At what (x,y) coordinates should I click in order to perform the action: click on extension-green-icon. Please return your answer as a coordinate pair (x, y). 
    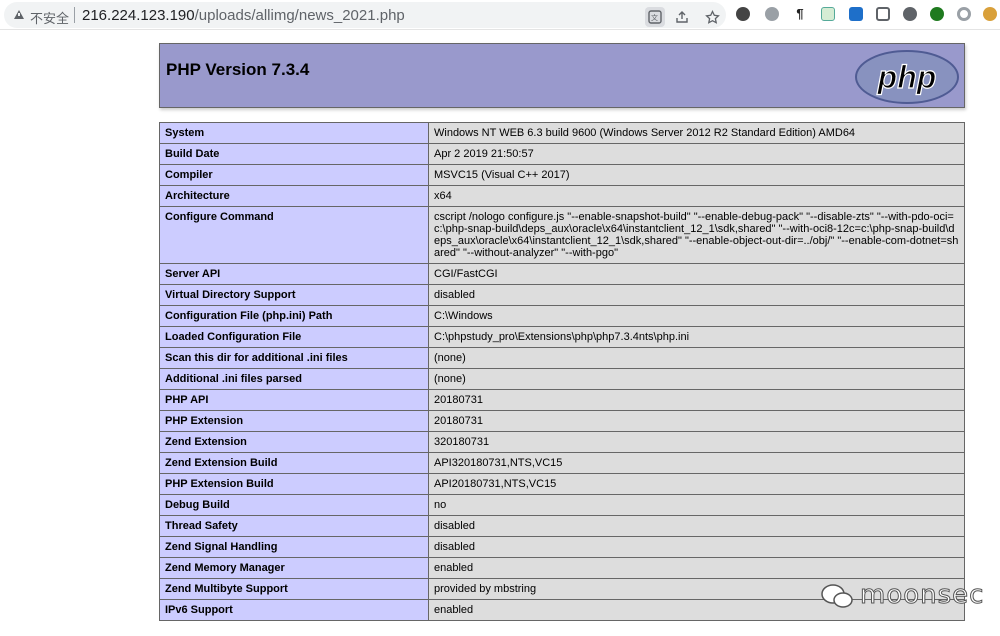
    Looking at the image, I should click on (937, 14).